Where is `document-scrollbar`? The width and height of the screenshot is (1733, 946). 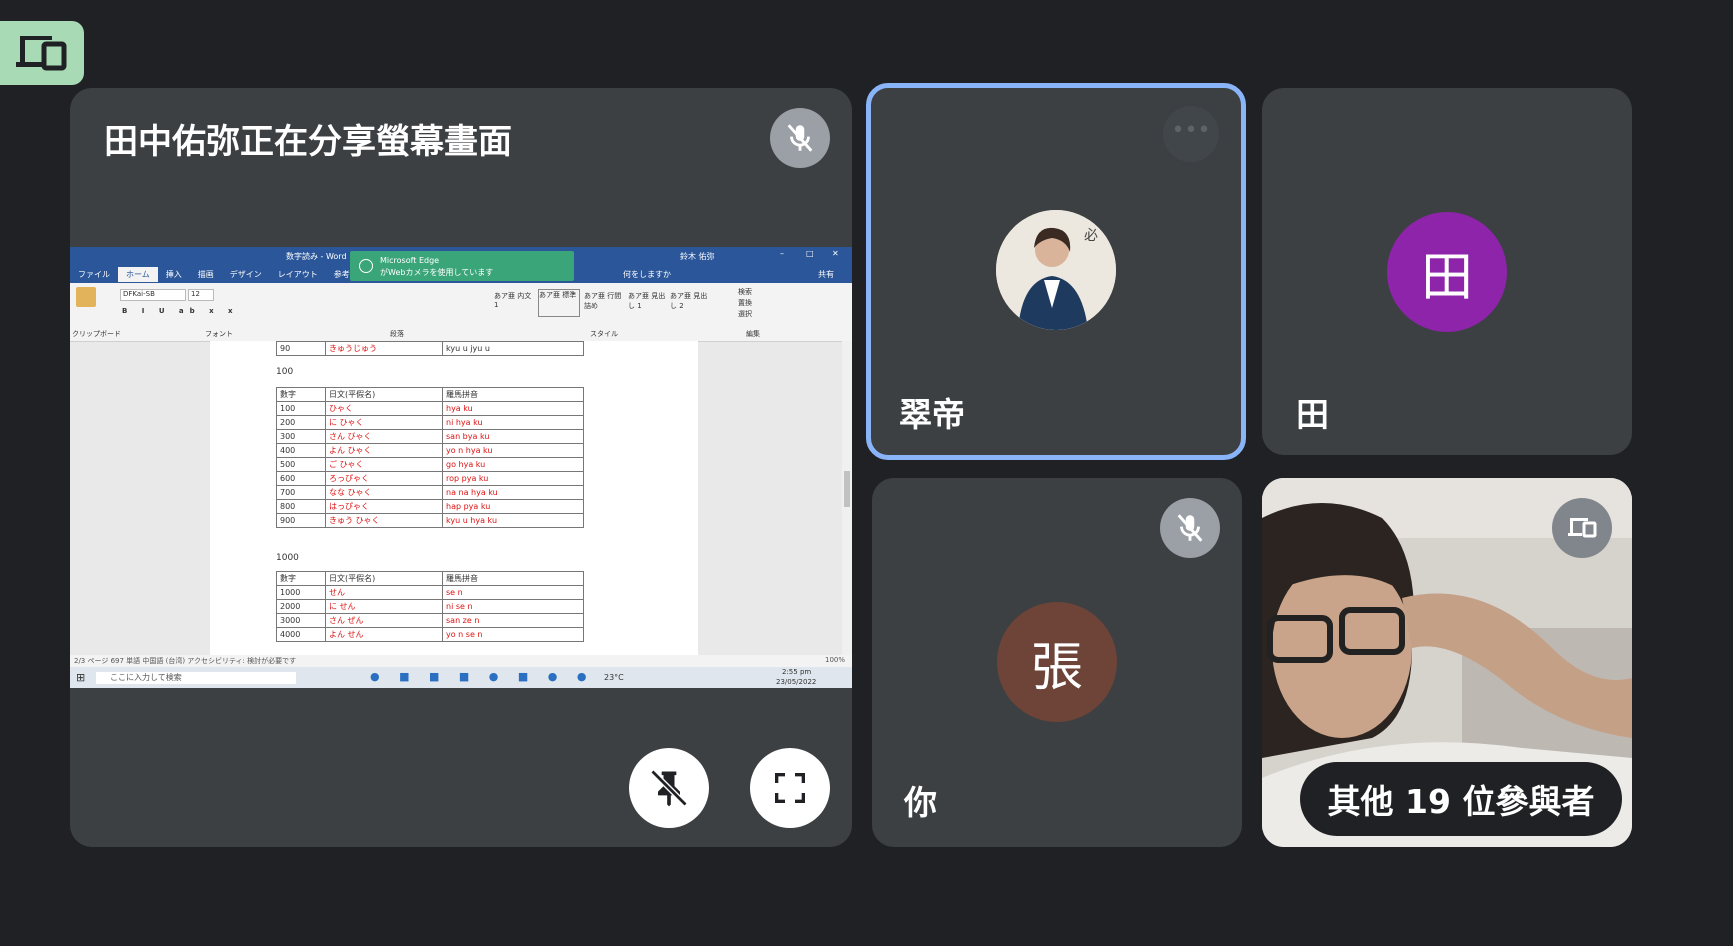
document-scrollbar is located at coordinates (847, 498).